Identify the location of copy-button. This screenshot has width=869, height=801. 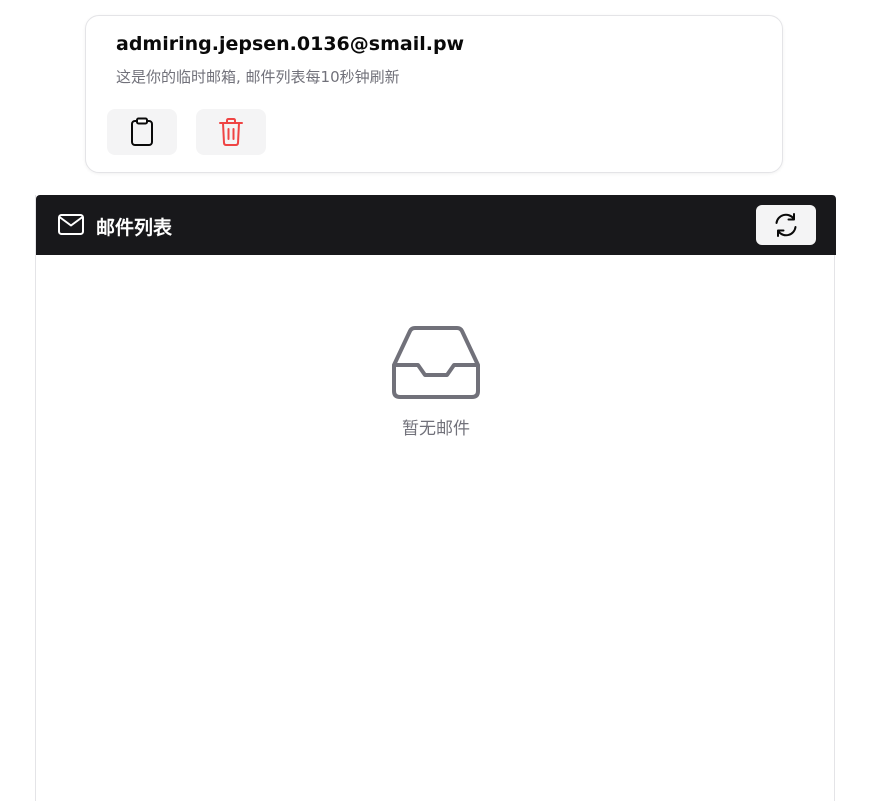
(142, 132).